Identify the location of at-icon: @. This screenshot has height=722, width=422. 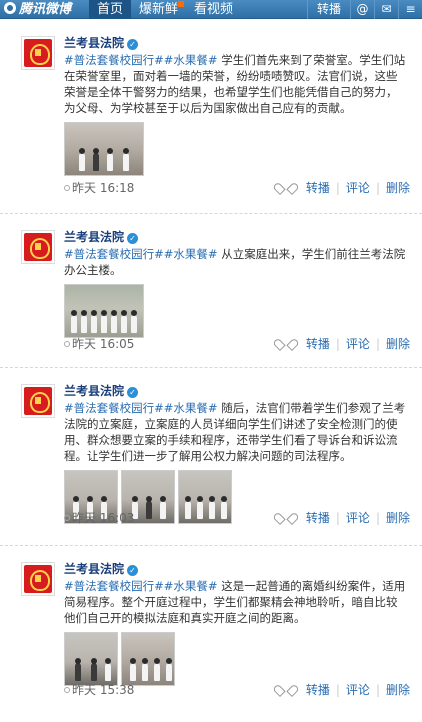
(362, 9).